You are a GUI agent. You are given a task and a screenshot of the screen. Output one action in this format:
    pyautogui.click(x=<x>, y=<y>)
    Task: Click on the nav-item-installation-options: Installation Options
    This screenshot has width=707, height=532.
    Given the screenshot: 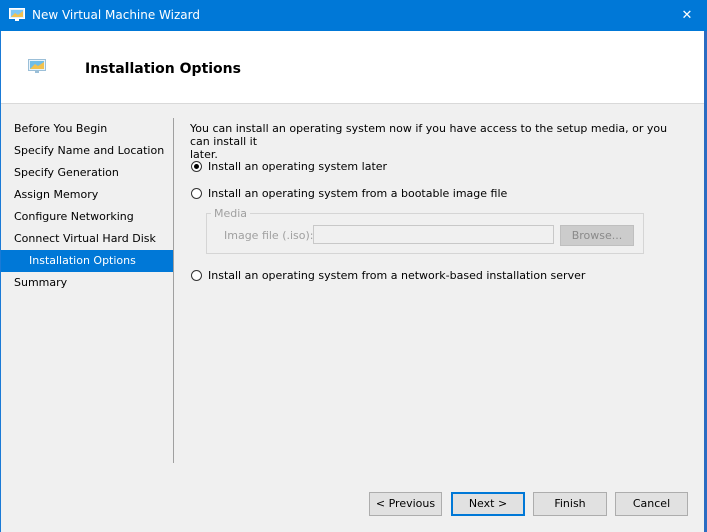 What is the action you would take?
    pyautogui.click(x=87, y=261)
    